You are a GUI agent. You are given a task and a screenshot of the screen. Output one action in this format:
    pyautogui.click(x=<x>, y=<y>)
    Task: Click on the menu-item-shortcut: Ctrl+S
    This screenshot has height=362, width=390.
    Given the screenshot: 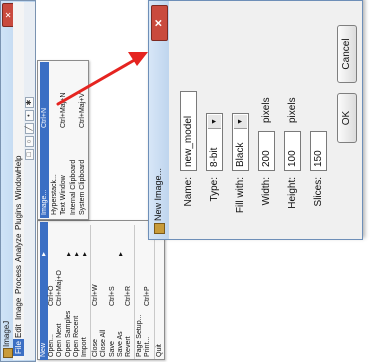 What is the action you would take?
    pyautogui.click(x=112, y=296)
    